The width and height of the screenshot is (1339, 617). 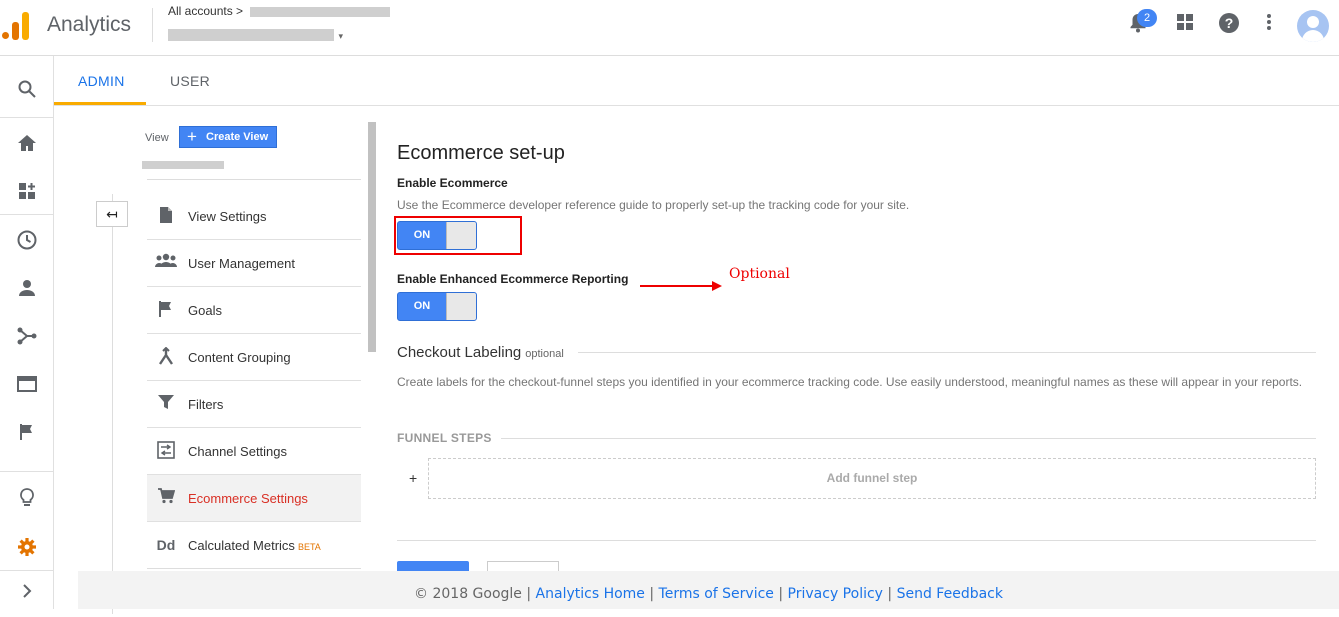 What do you see at coordinates (27, 239) in the screenshot?
I see `realtime-clock-icon` at bounding box center [27, 239].